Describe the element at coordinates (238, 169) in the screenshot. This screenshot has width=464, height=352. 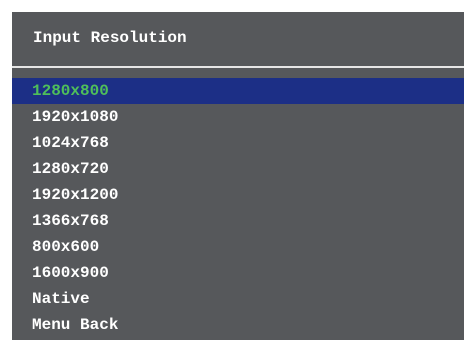
I see `menu-option-1280x720: 1280x720` at that location.